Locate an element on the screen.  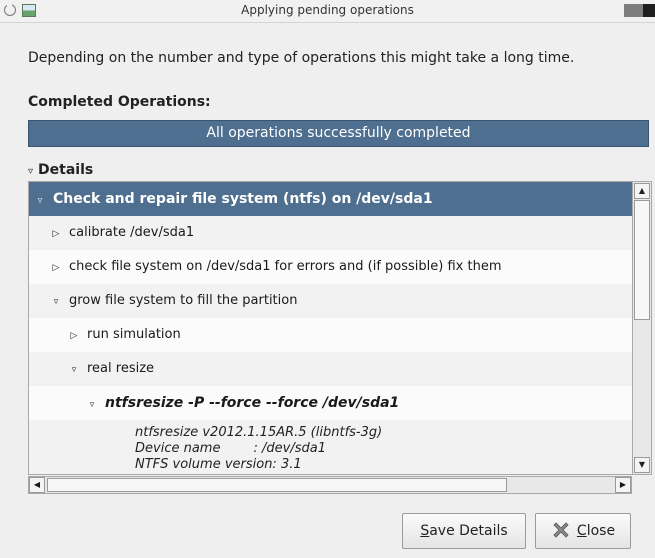
tree-row-command: ▿ ntfsresize -P --force --force /dev/sda1 is located at coordinates (330, 403).